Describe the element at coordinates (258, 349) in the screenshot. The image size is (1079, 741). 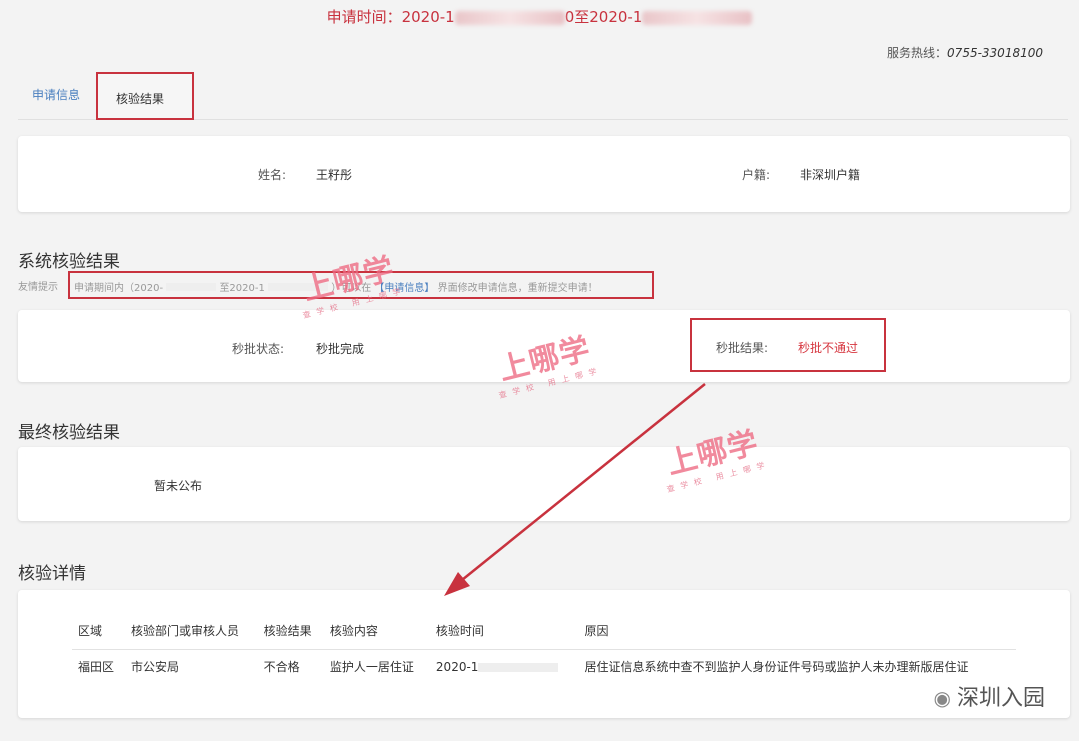
I see `status-label: 秒批状态:` at that location.